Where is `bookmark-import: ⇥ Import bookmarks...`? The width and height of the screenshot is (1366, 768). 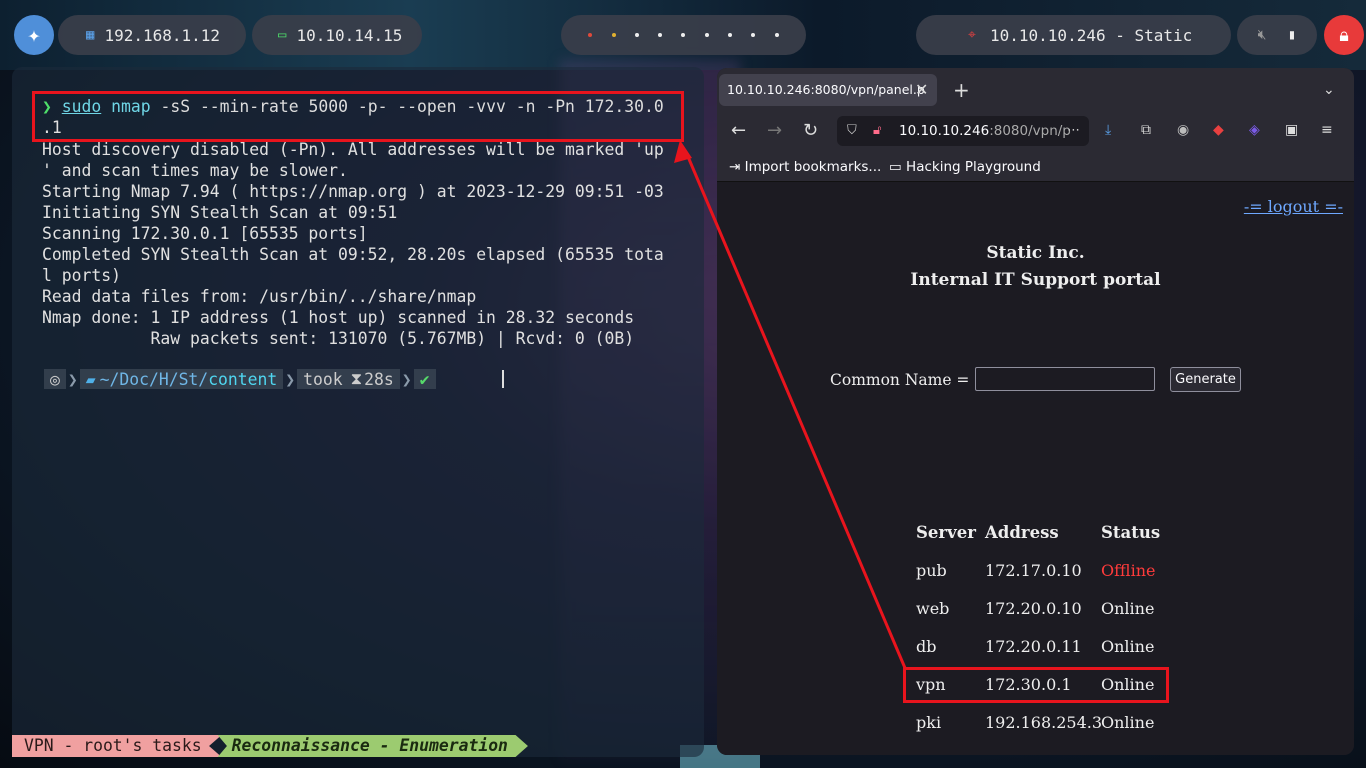 bookmark-import: ⇥ Import bookmarks... is located at coordinates (805, 167).